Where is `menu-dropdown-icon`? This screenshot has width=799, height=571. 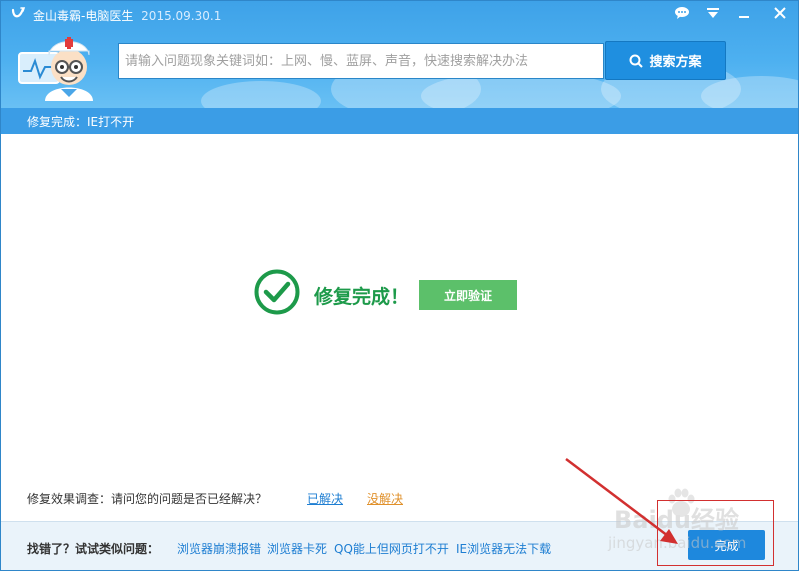 menu-dropdown-icon is located at coordinates (713, 13).